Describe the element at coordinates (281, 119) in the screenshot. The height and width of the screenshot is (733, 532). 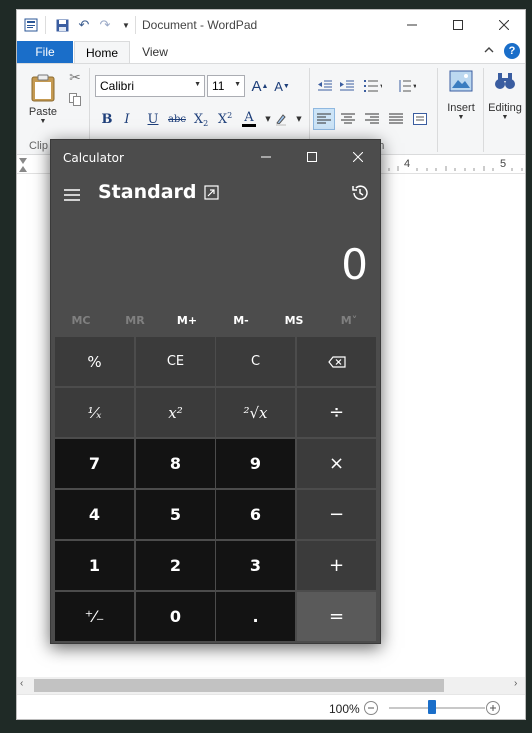
I see `highlight-icon` at that location.